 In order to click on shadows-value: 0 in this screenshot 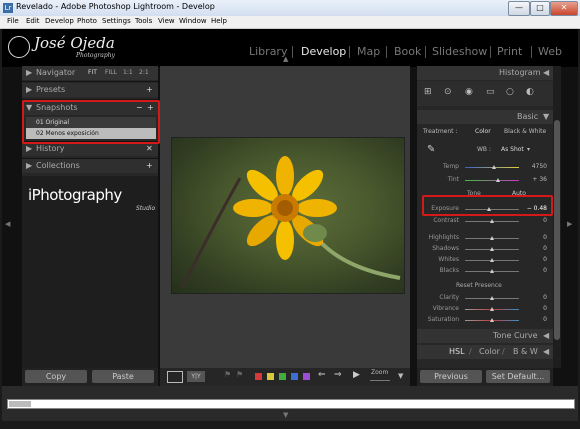, I will do `click(535, 248)`.